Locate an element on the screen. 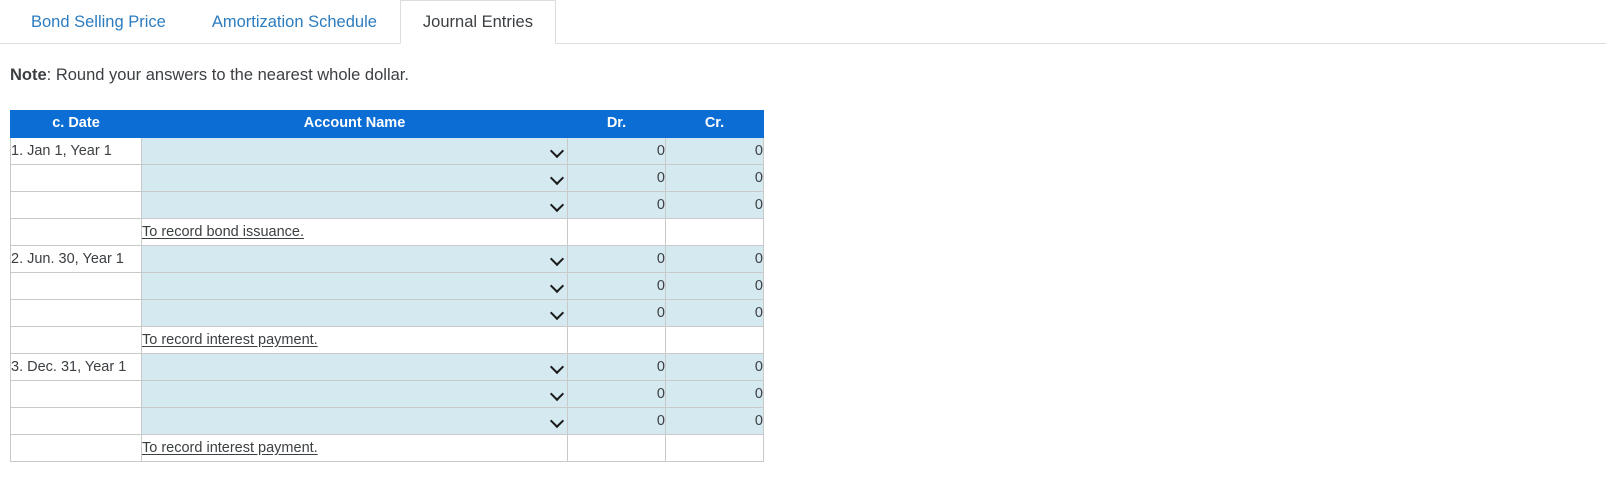 This screenshot has width=1606, height=501. column-header-dr: Dr. is located at coordinates (616, 123).